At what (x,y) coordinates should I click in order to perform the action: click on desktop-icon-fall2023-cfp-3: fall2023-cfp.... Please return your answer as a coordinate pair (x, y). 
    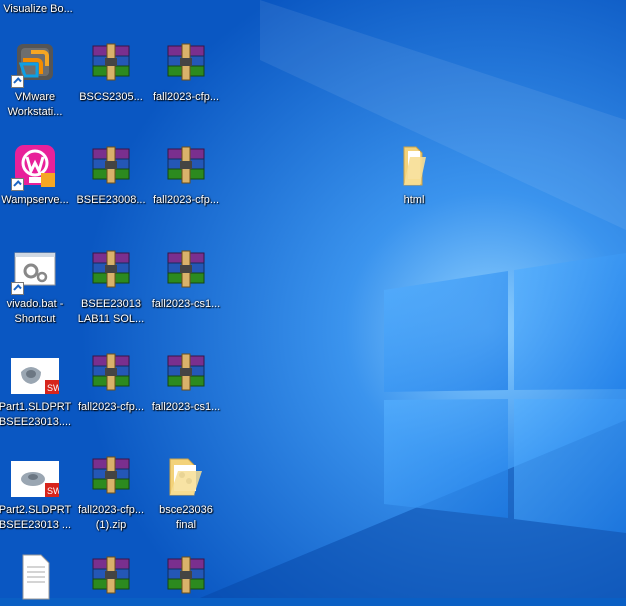
    Looking at the image, I should click on (186, 175).